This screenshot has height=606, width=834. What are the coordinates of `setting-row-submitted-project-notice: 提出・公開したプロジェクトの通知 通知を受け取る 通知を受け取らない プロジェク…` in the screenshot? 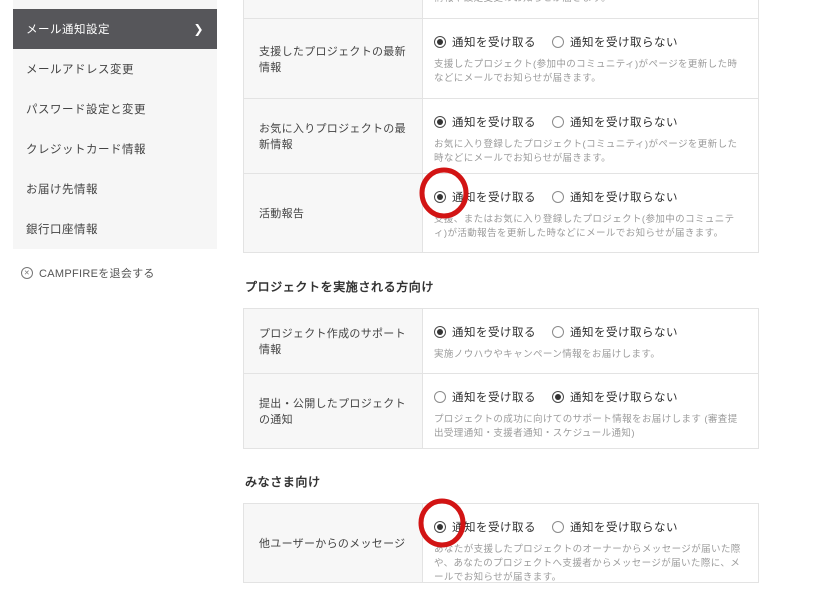 It's located at (501, 410).